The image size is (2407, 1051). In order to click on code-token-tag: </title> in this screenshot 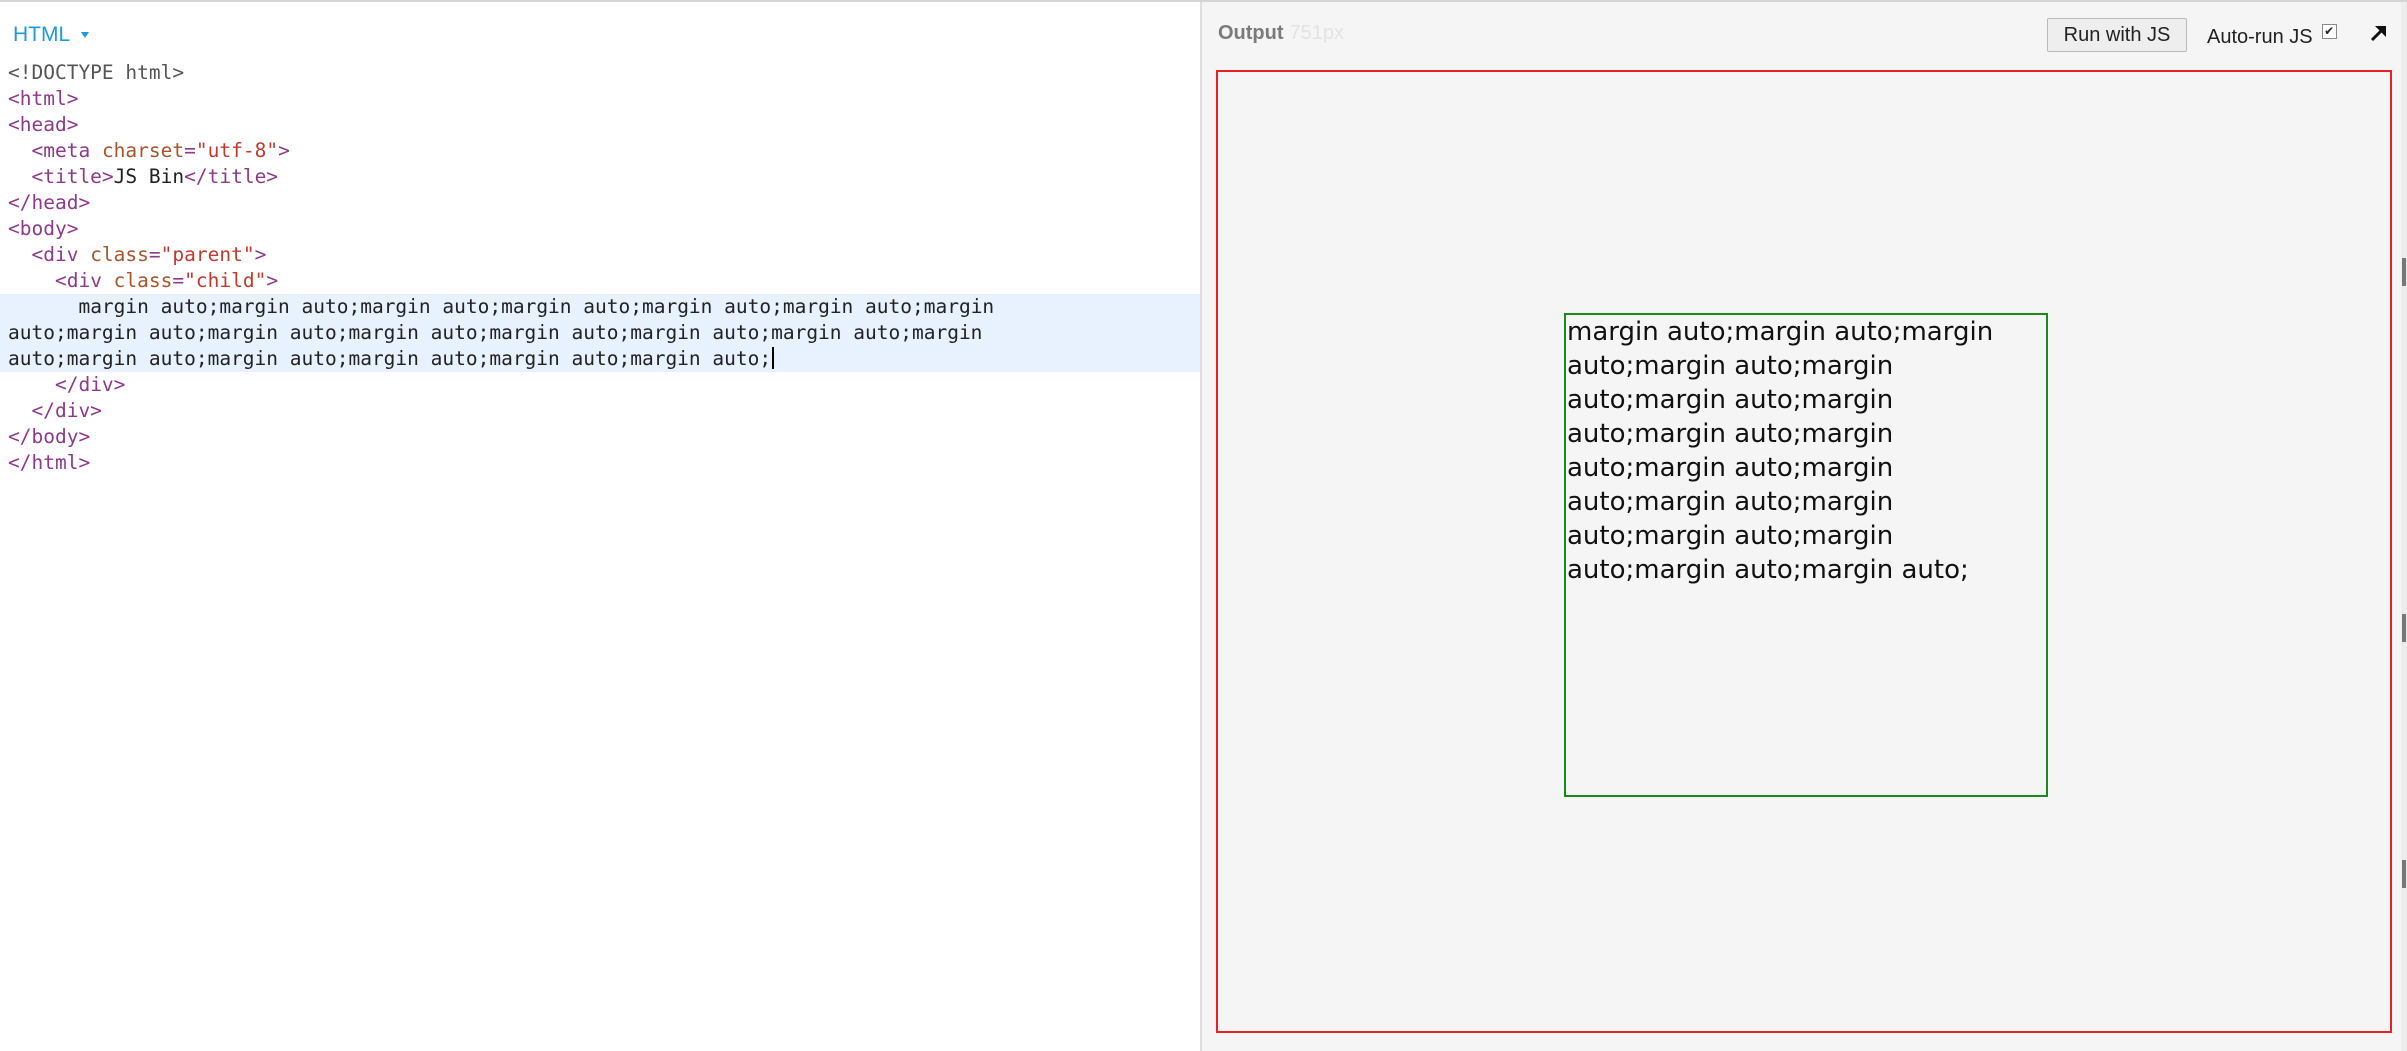, I will do `click(231, 176)`.